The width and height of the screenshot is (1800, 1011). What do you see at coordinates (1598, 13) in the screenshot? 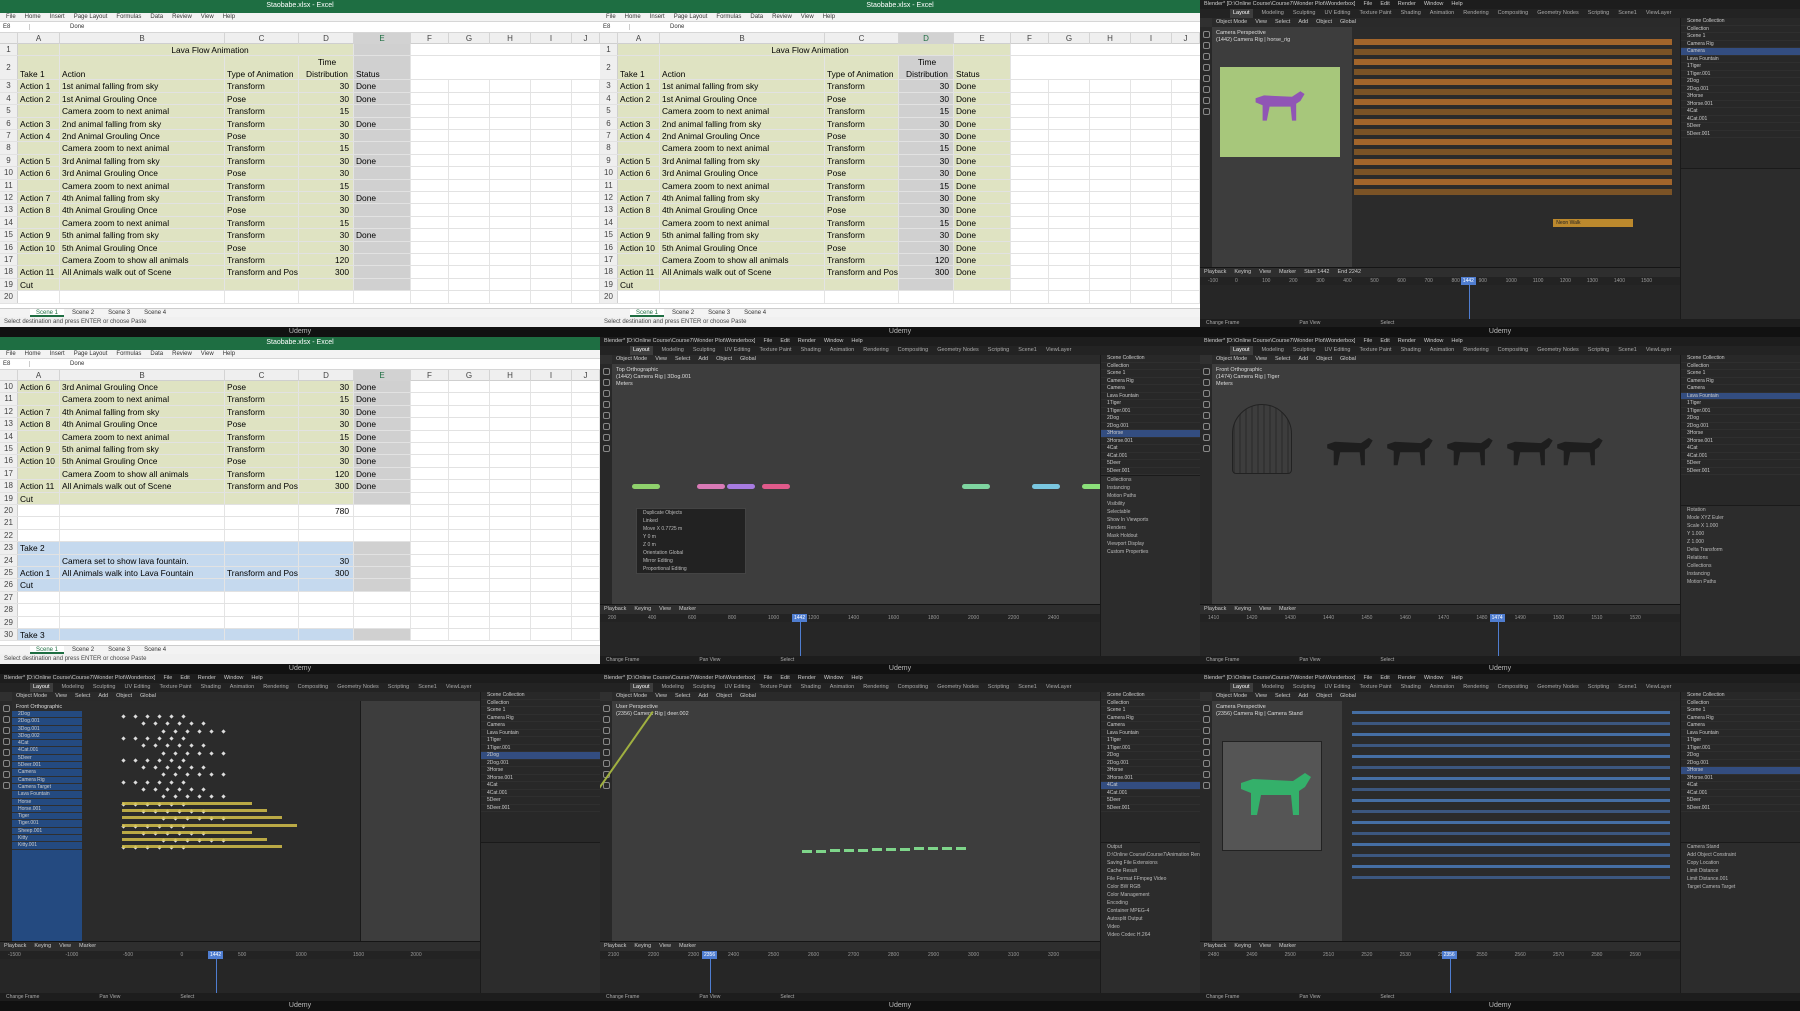
I see `workspace-tab: Scripting` at bounding box center [1598, 13].